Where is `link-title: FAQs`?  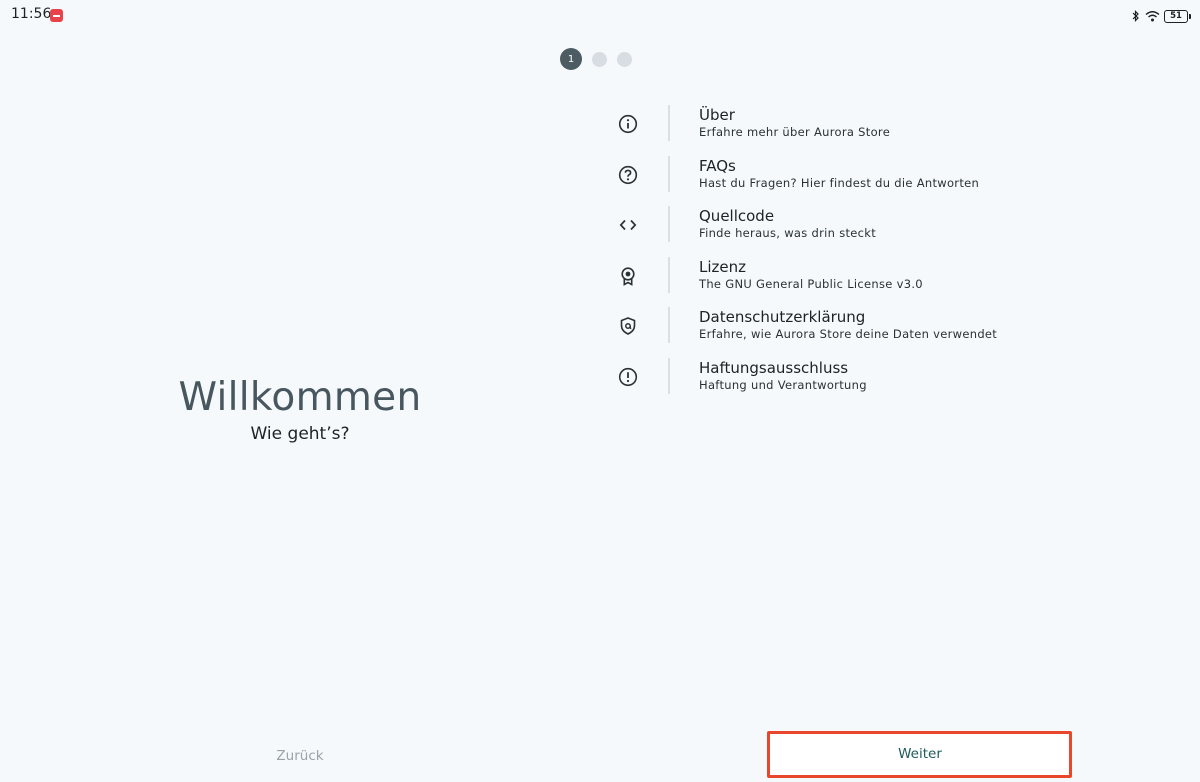
link-title: FAQs is located at coordinates (717, 165).